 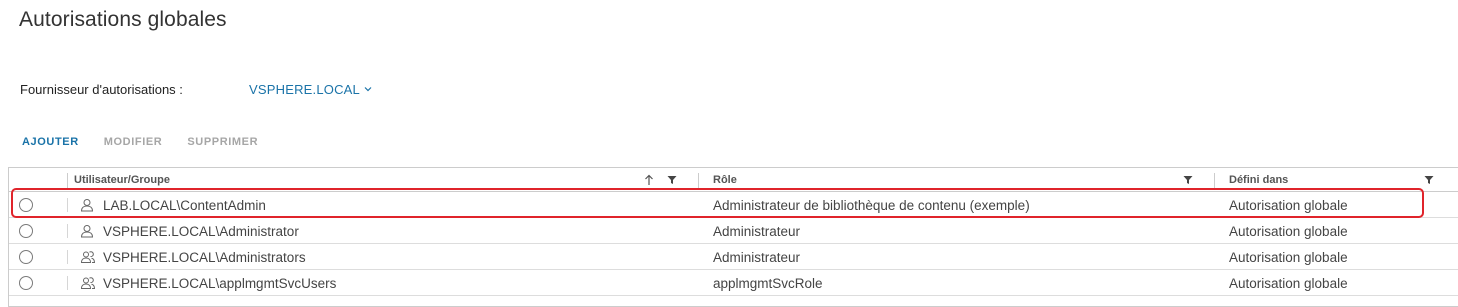 I want to click on delete-button: SUPPRIMER, so click(x=222, y=142).